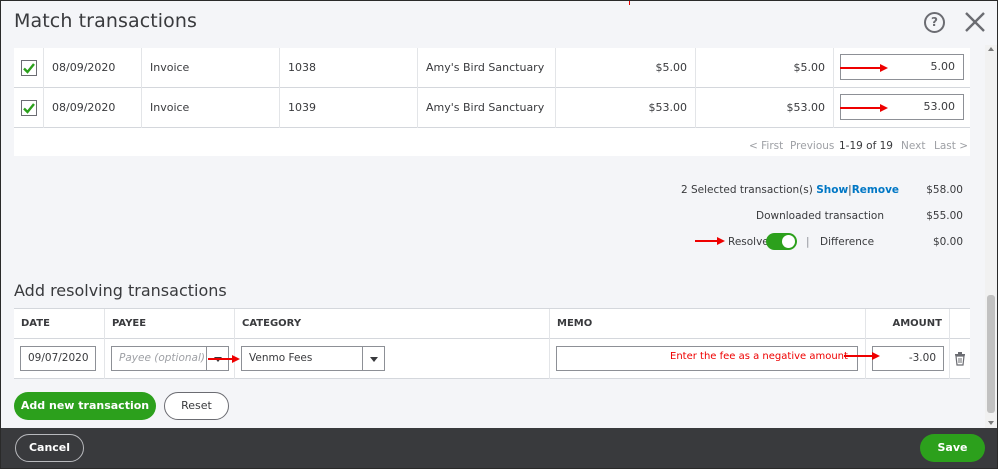 This screenshot has height=469, width=998. What do you see at coordinates (951, 146) in the screenshot?
I see `pager-last: Last >` at bounding box center [951, 146].